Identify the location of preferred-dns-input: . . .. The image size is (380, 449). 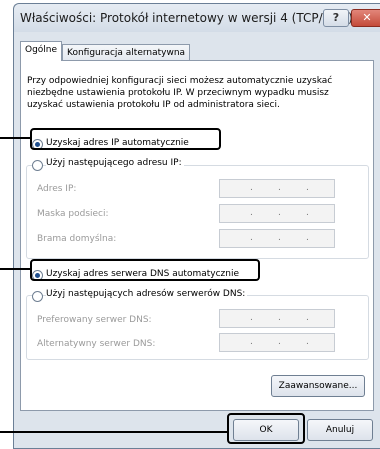
(277, 318).